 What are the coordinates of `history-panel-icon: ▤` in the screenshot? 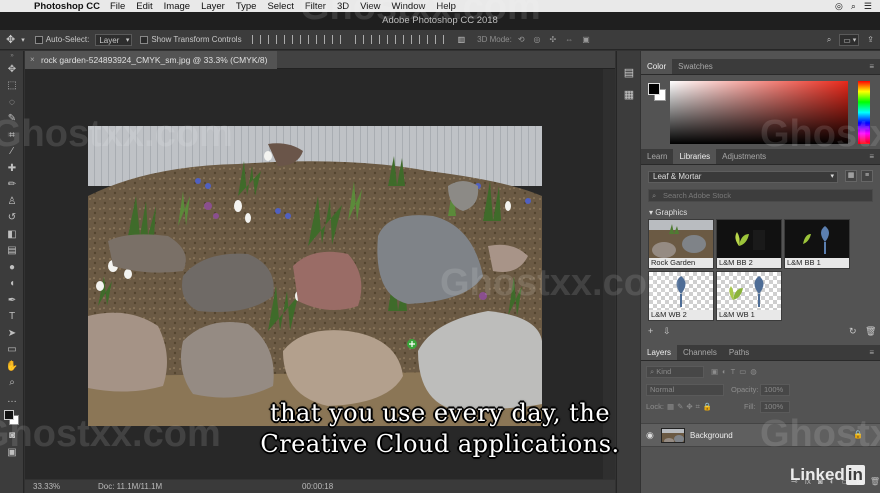 It's located at (629, 72).